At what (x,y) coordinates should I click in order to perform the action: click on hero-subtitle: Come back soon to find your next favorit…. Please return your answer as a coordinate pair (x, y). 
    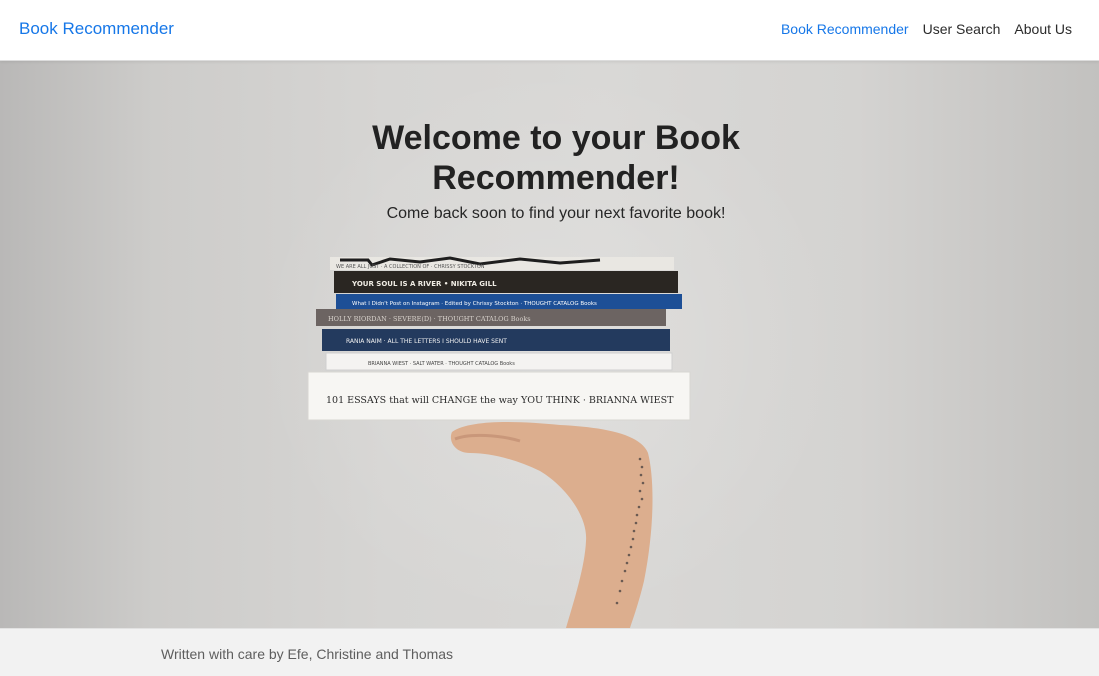
    Looking at the image, I should click on (556, 213).